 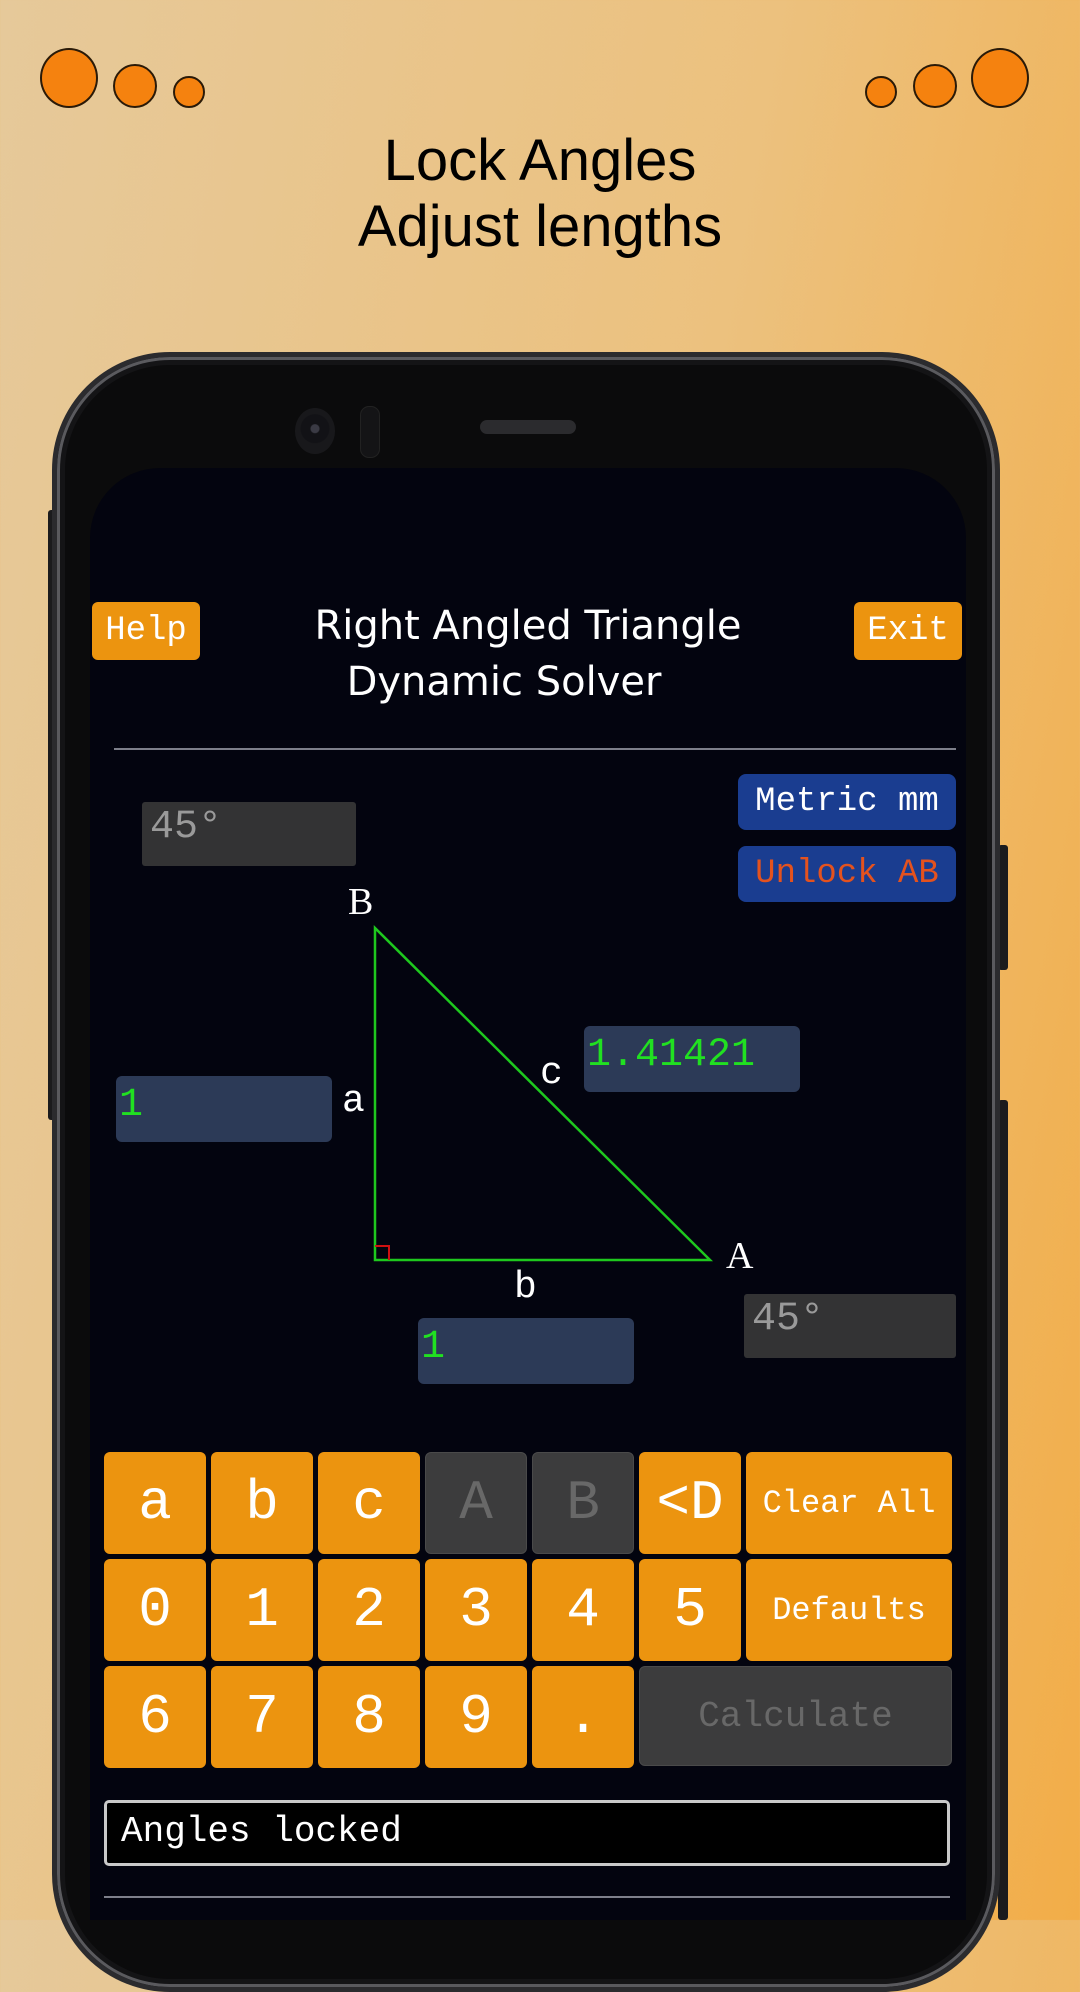 What do you see at coordinates (262, 1717) in the screenshot?
I see `key-7: 7` at bounding box center [262, 1717].